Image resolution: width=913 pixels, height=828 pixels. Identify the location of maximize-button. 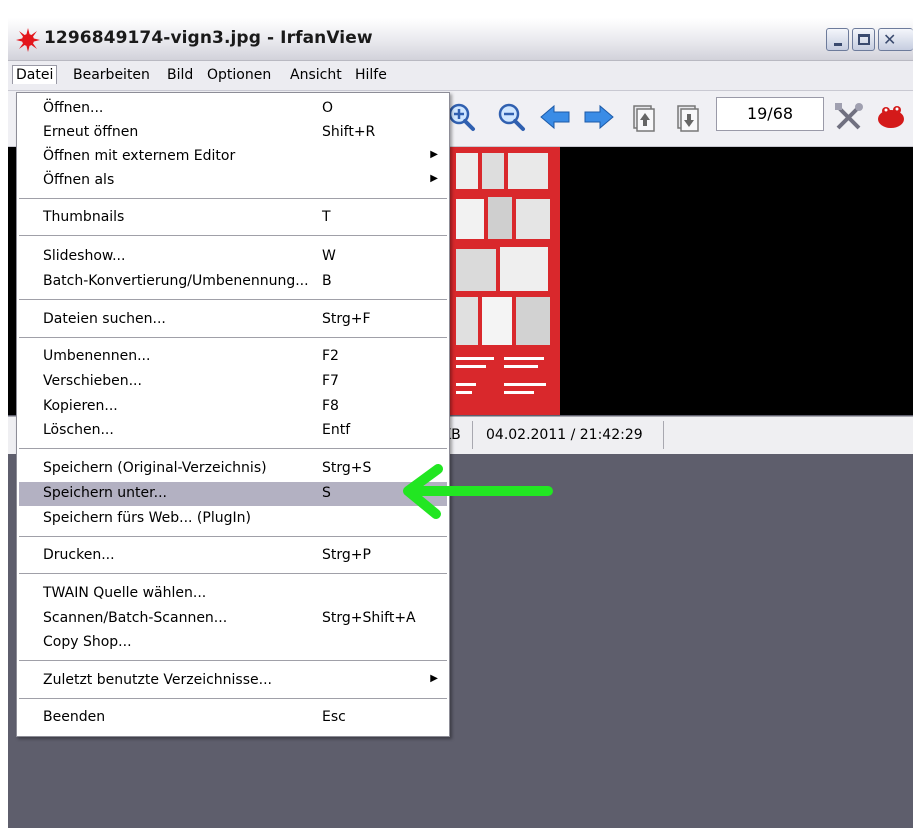
(863, 39).